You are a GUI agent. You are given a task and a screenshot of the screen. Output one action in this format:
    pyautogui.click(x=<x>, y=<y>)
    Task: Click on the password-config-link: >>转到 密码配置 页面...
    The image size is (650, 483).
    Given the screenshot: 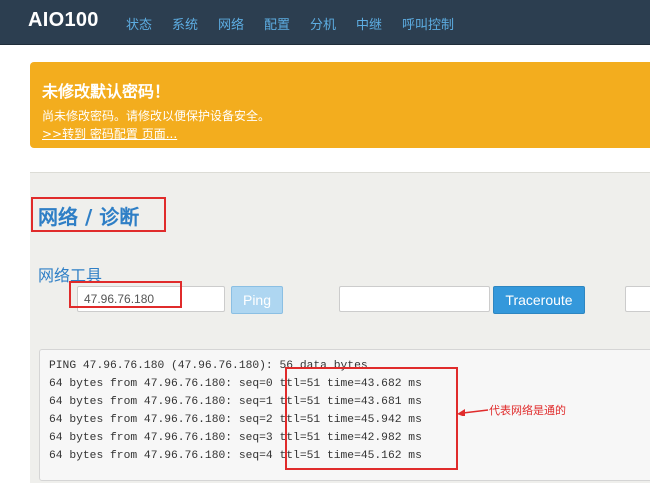 What is the action you would take?
    pyautogui.click(x=109, y=133)
    